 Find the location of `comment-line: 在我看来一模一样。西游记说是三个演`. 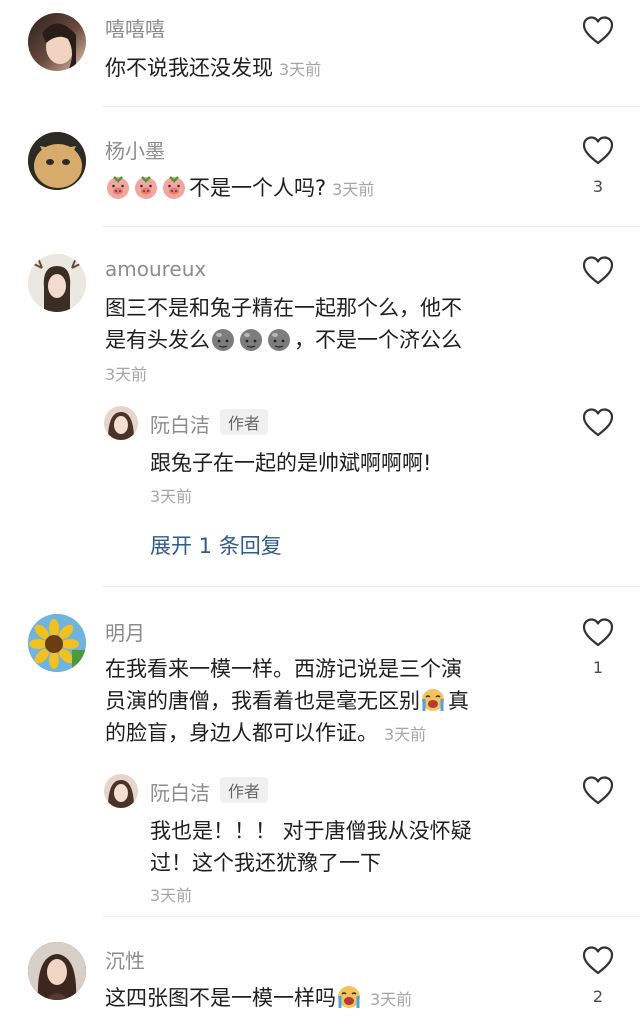

comment-line: 在我看来一模一样。西游记说是三个演 is located at coordinates (283, 669).